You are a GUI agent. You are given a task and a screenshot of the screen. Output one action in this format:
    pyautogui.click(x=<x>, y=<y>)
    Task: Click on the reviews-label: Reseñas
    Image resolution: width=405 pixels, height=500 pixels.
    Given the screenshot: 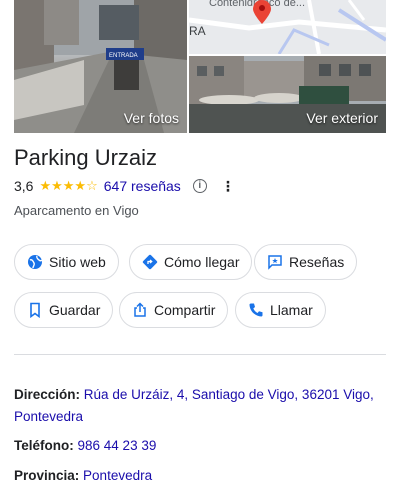 What is the action you would take?
    pyautogui.click(x=317, y=262)
    